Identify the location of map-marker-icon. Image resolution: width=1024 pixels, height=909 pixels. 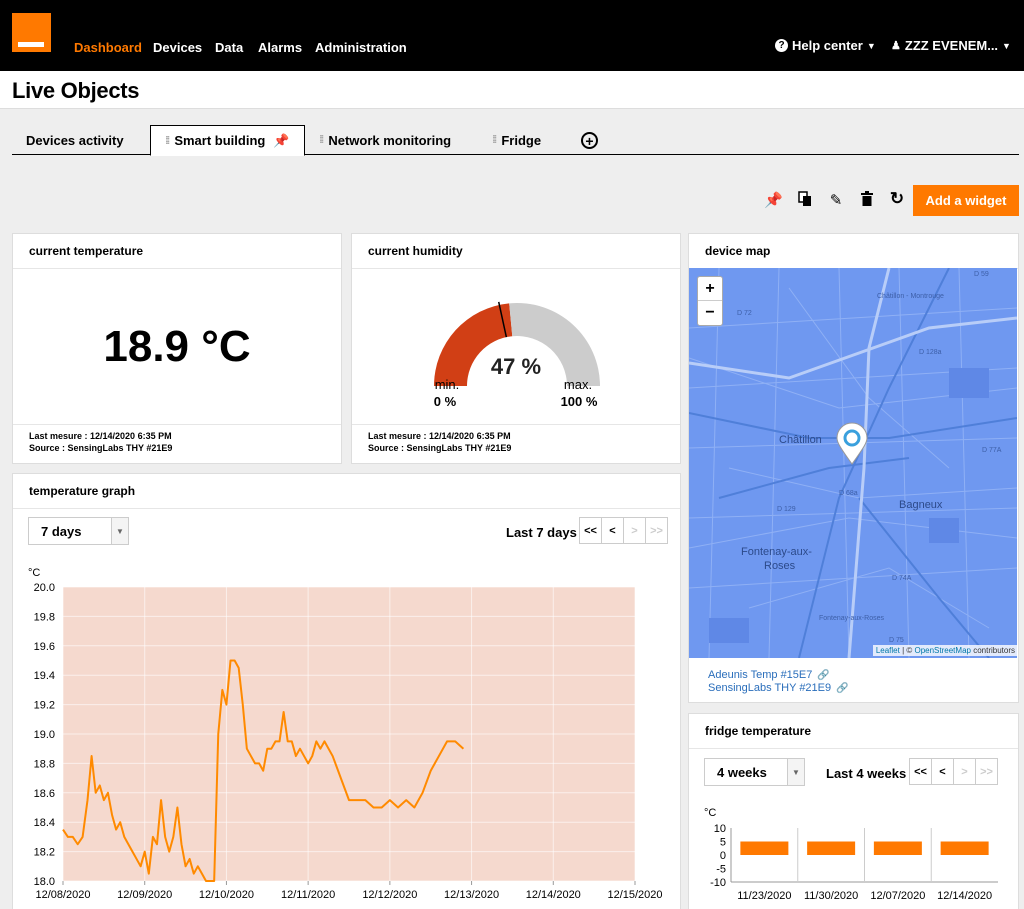
(852, 443).